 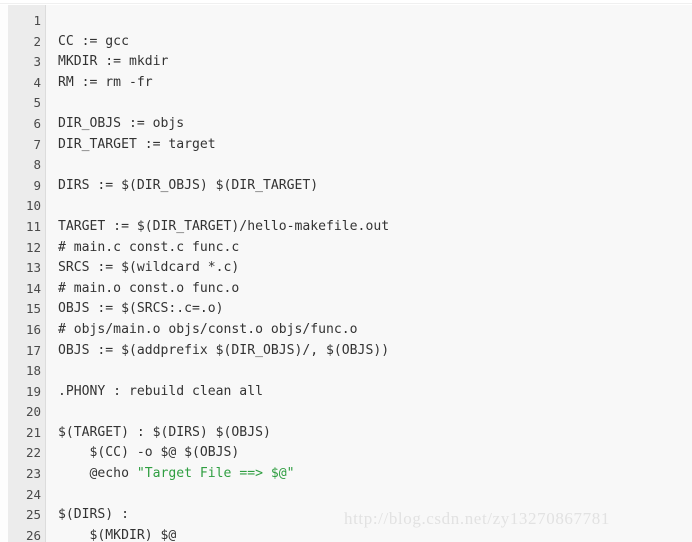 What do you see at coordinates (375, 83) in the screenshot?
I see `code-line: RM := rm -fr` at bounding box center [375, 83].